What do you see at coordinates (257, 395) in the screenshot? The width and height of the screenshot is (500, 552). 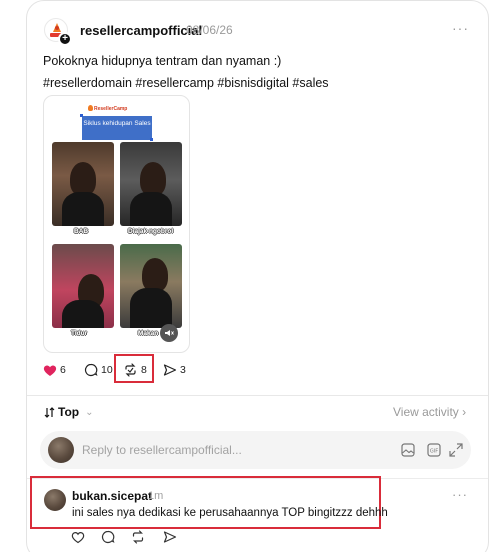 I see `divider` at bounding box center [257, 395].